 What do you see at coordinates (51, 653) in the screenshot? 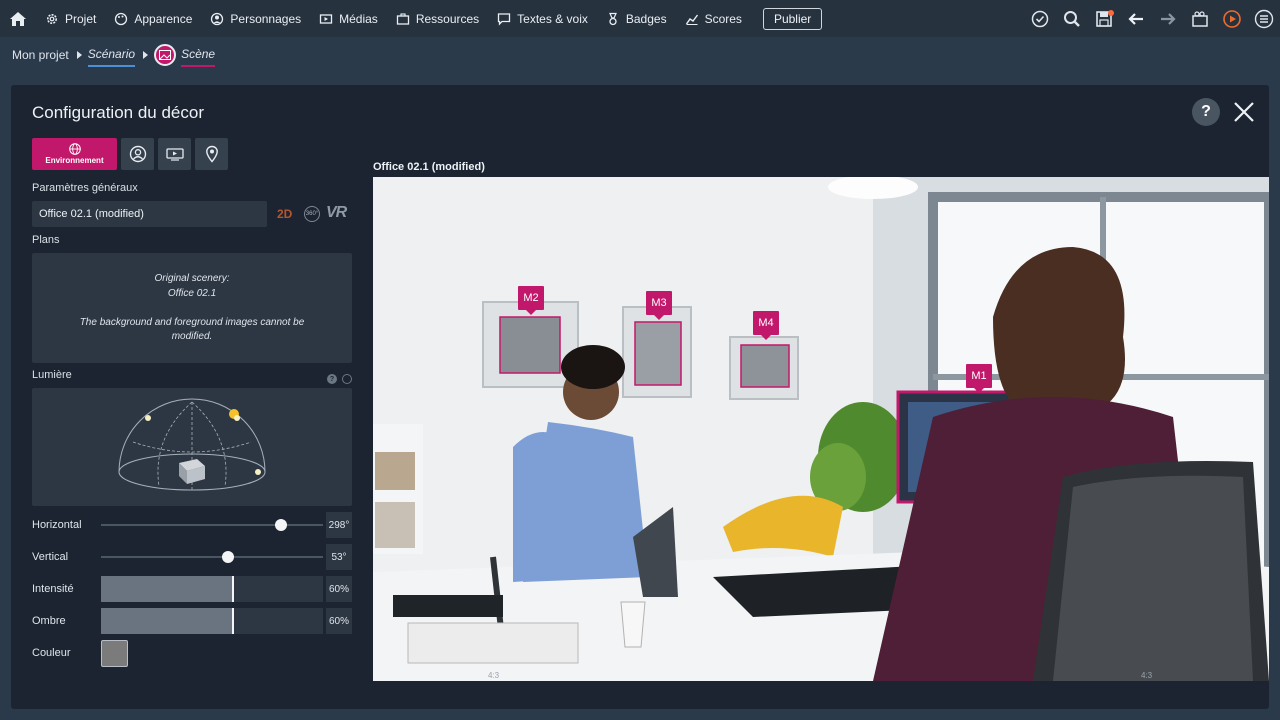
I see `color-label: Couleur` at bounding box center [51, 653].